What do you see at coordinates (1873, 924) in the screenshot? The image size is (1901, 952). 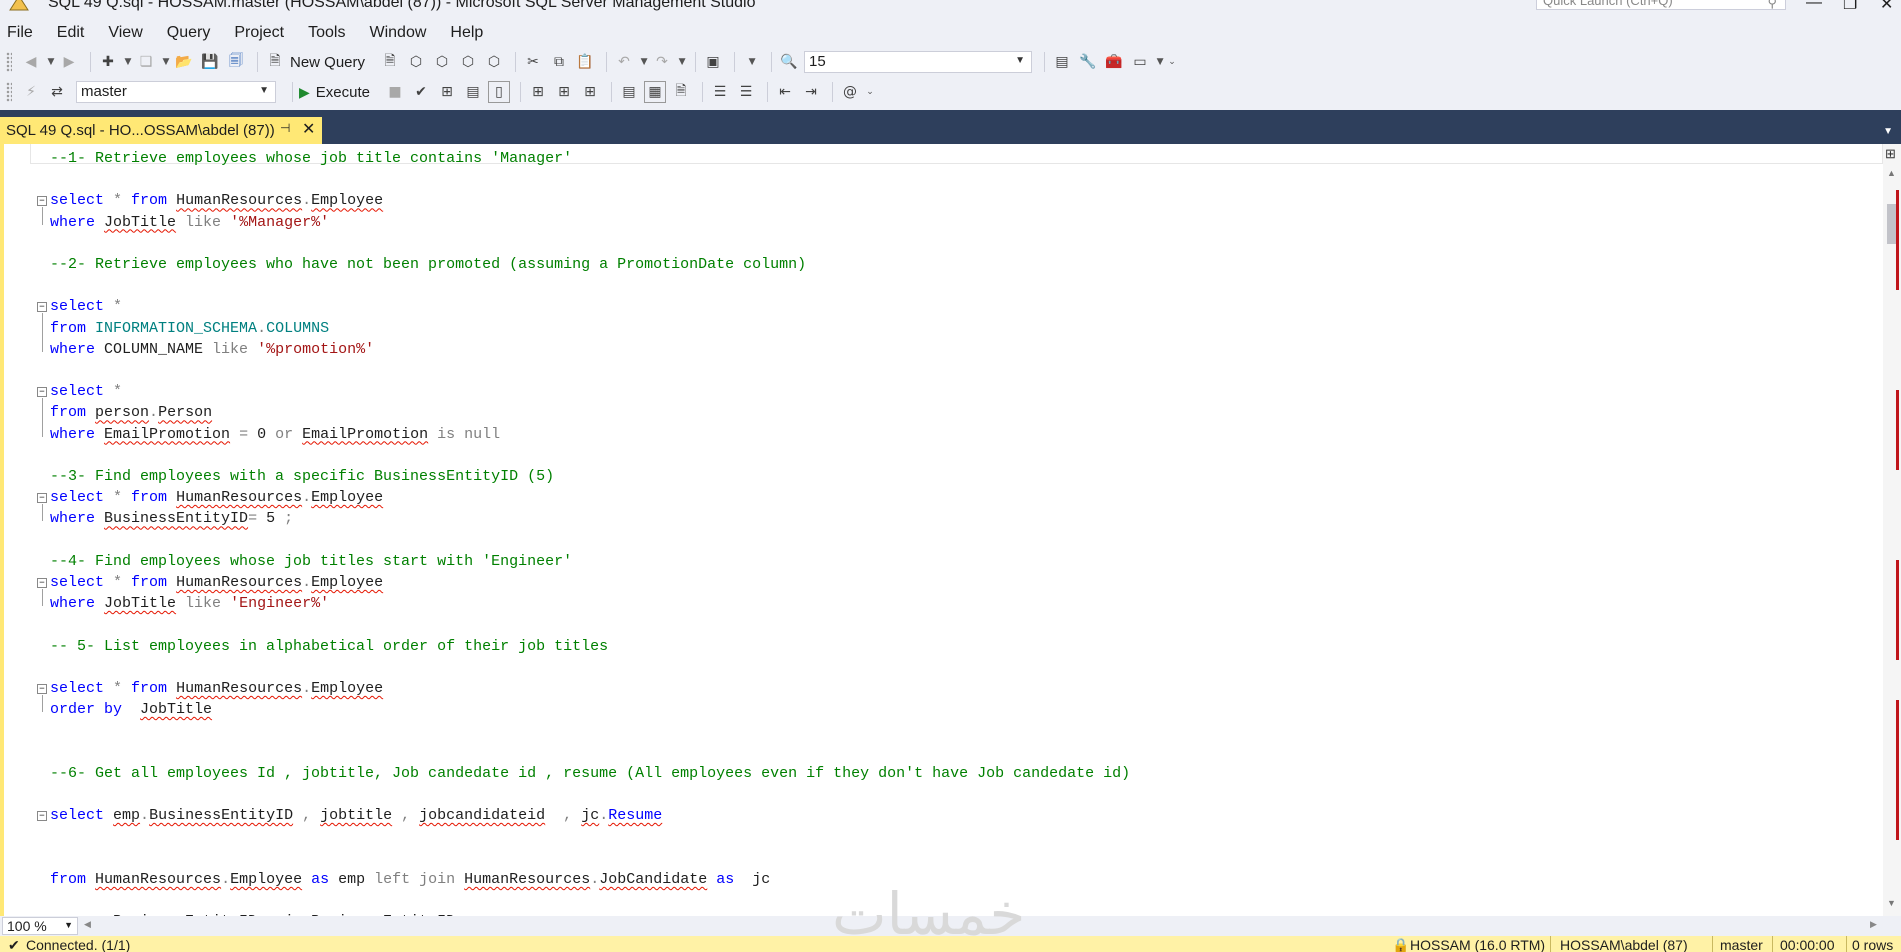 I see `scroll-right-icon: ▶` at bounding box center [1873, 924].